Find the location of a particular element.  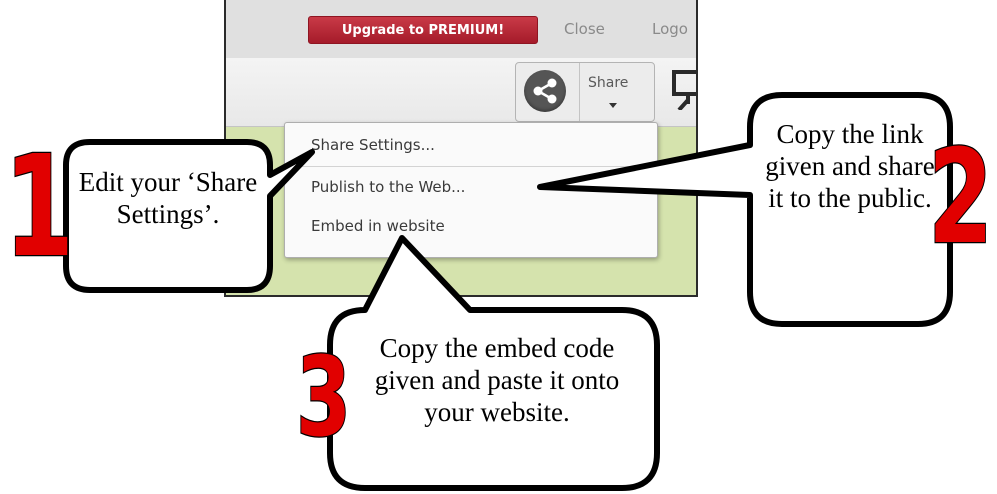

callout-1-text: Edit your ‘Share Settings’. is located at coordinates (168, 198).